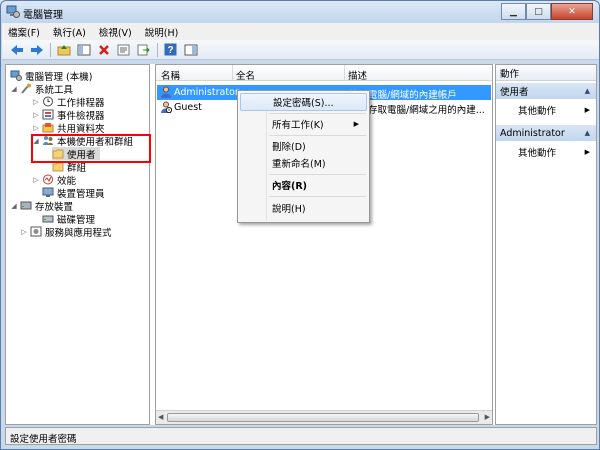  Describe the element at coordinates (546, 91) in the screenshot. I see `actions-group-users: 使用者 ▲` at that location.